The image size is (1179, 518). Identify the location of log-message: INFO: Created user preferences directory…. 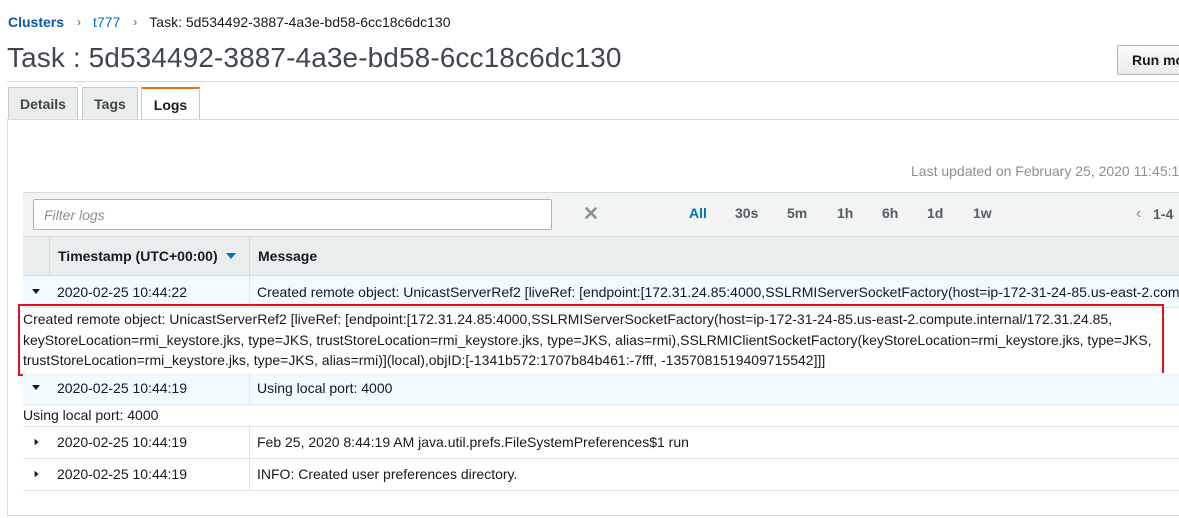
(387, 474).